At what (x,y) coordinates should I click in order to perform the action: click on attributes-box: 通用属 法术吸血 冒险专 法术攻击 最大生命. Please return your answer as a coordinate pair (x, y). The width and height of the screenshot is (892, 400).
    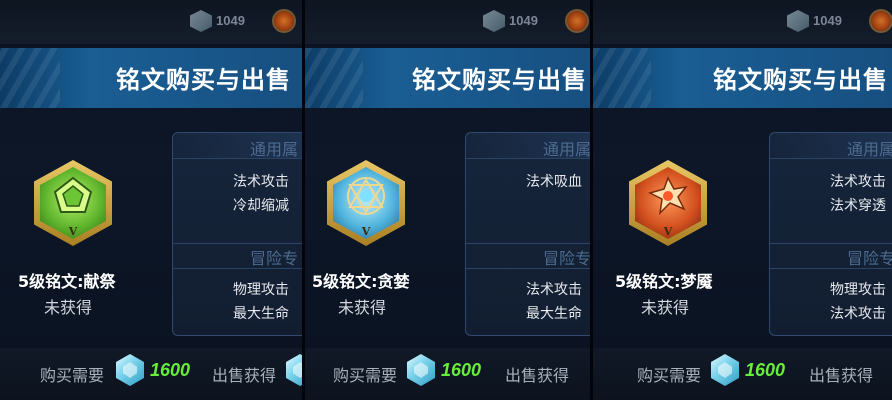
    Looking at the image, I should click on (528, 234).